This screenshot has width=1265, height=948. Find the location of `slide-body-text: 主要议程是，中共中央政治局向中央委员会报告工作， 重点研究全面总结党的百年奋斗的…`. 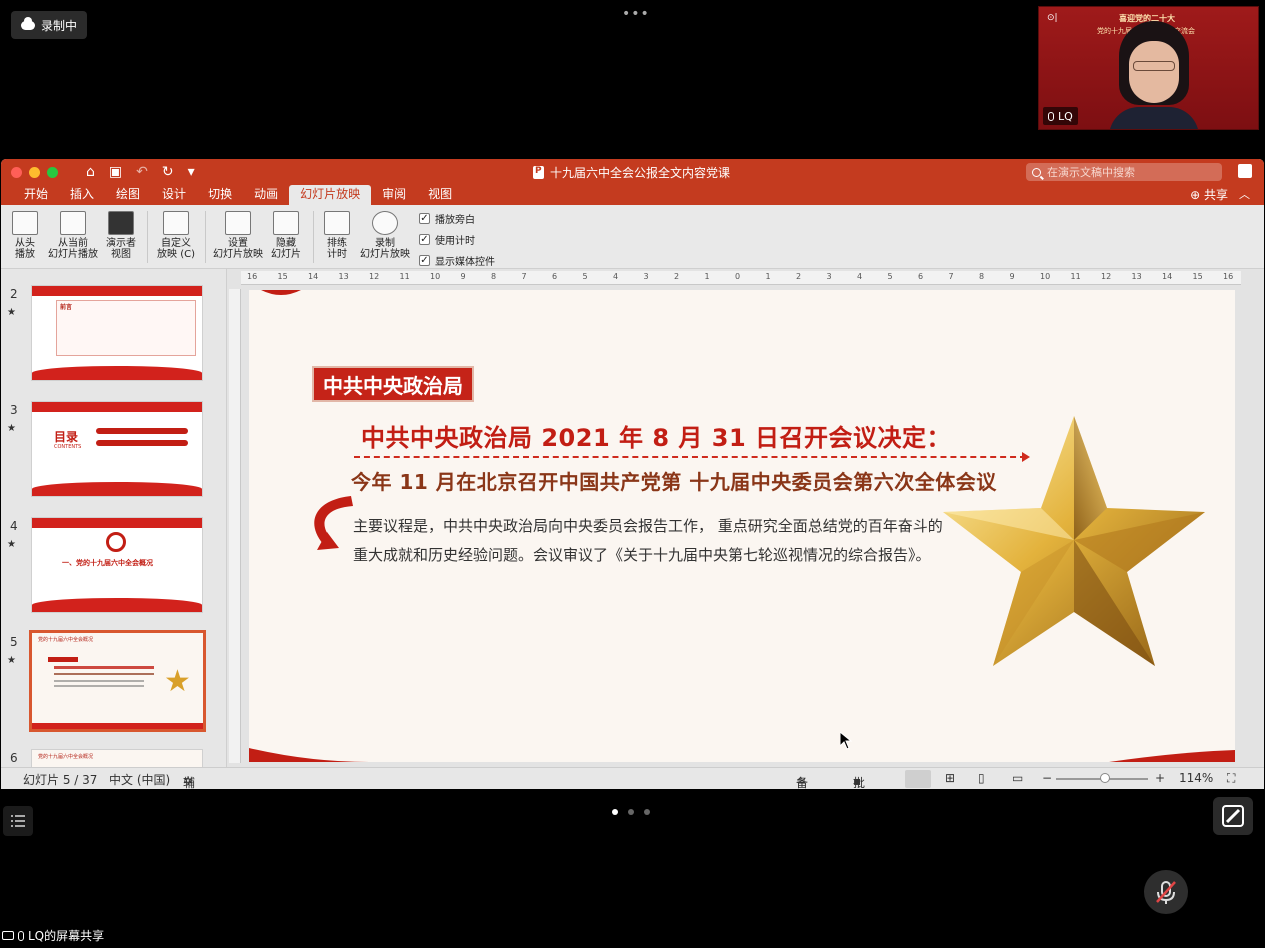

slide-body-text: 主要议程是，中共中央政治局向中央委员会报告工作， 重点研究全面总结党的百年奋斗的… is located at coordinates (653, 541).